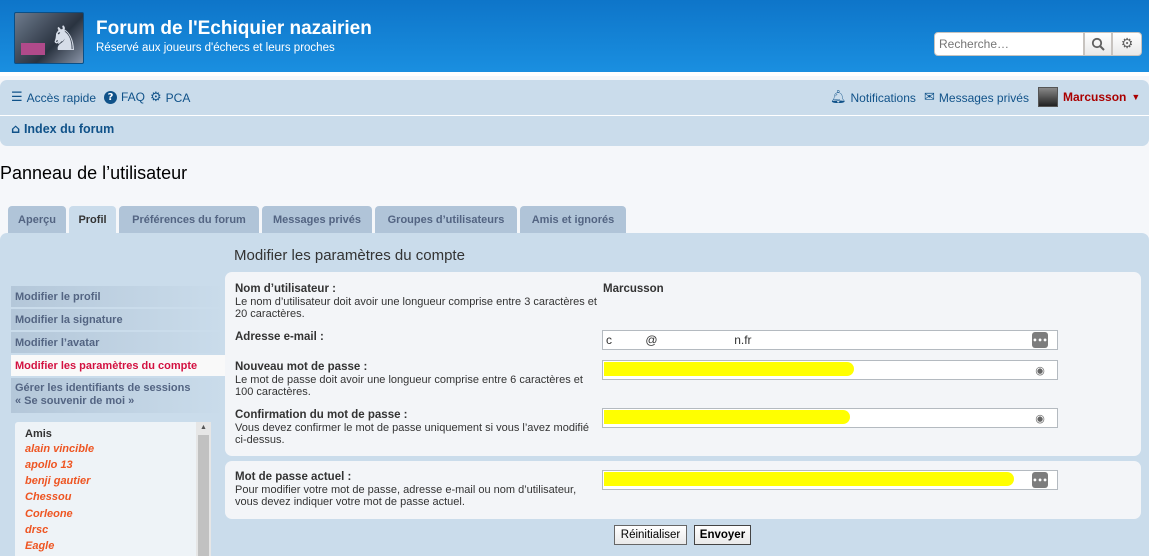 The height and width of the screenshot is (556, 1149). Describe the element at coordinates (48, 497) in the screenshot. I see `list-item: Chessou` at that location.